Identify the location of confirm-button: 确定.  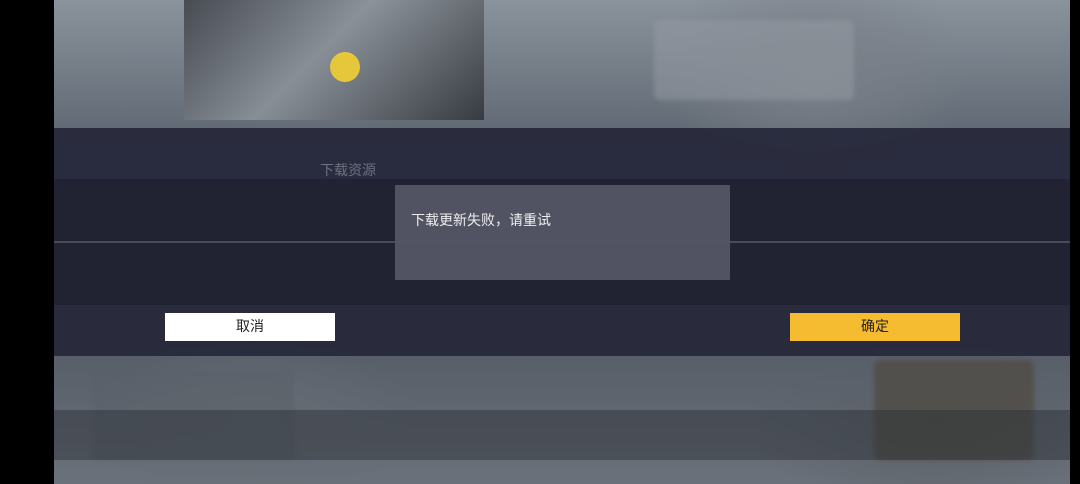
(875, 327).